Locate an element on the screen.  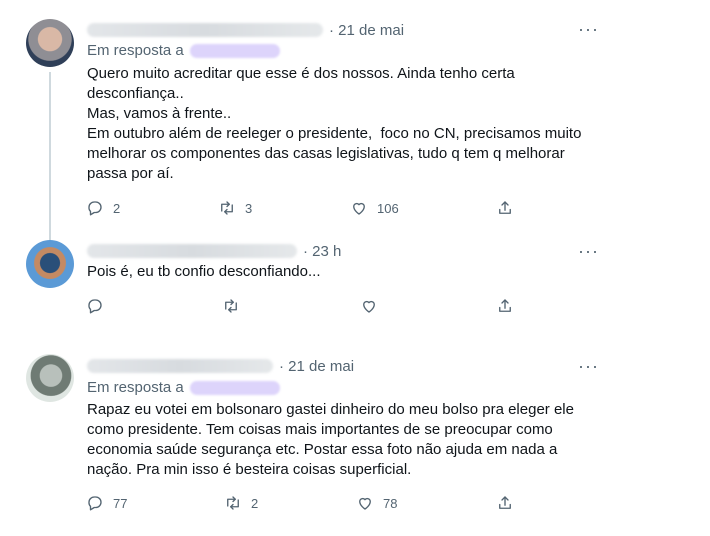
retweet-button: 3 is located at coordinates (235, 208).